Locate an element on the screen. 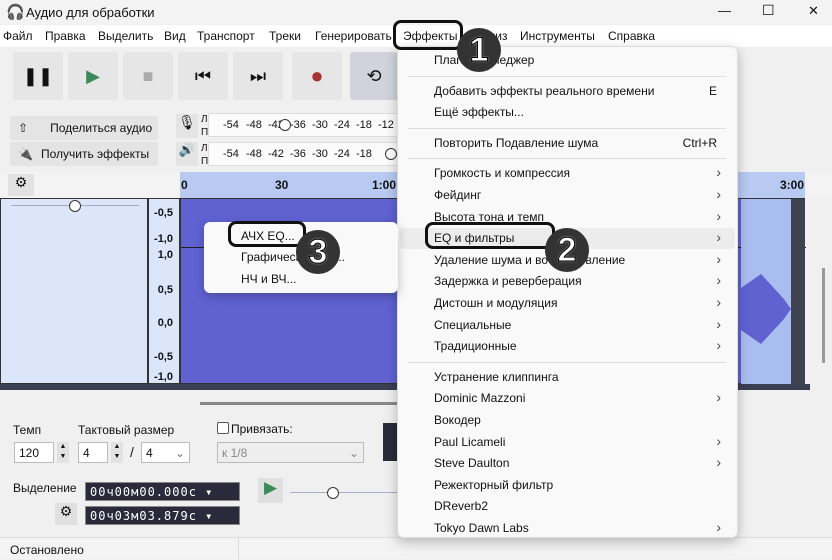 This screenshot has width=832, height=560. waveform-tail is located at coordinates (766, 292).